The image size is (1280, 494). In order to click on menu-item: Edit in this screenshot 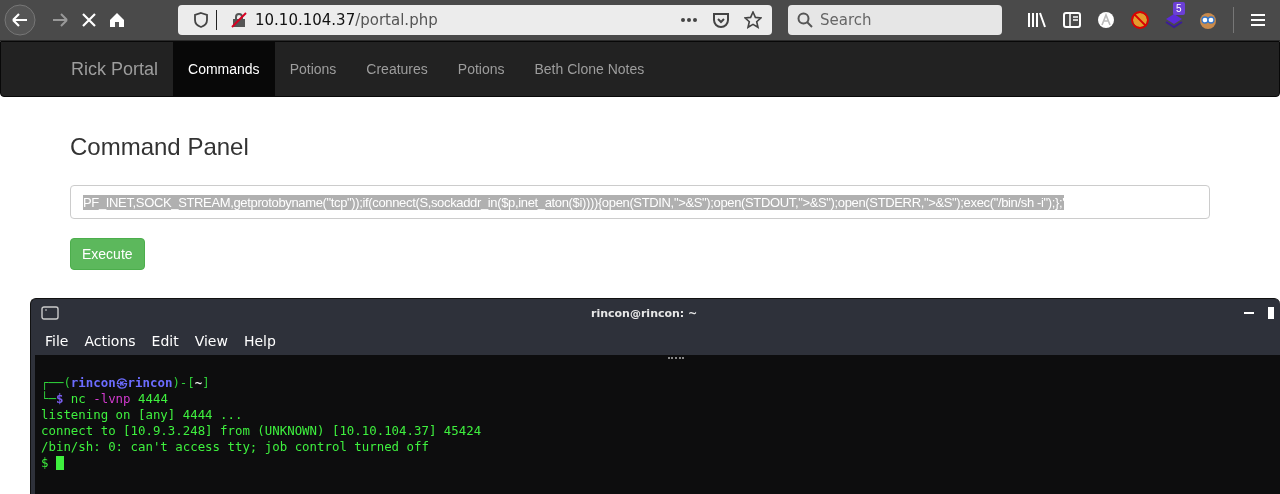, I will do `click(165, 341)`.